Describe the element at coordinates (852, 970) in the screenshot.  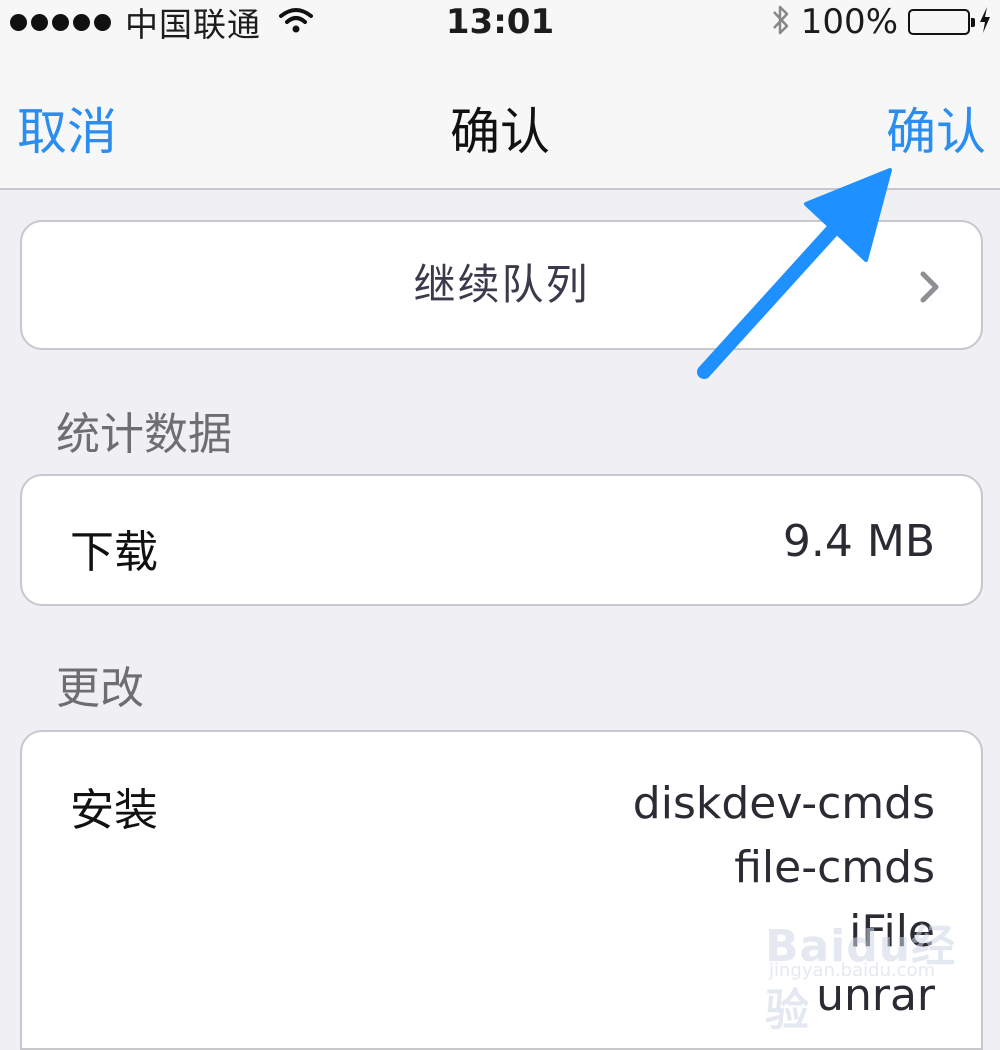
I see `watermark-sub: jingyan.baidu.com` at that location.